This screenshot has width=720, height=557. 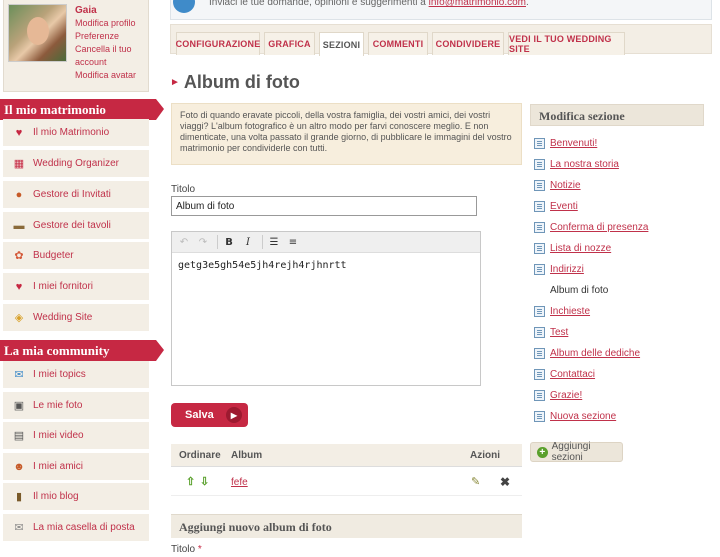 I want to click on sidebar-item-label: I miei fornitori, so click(x=63, y=286).